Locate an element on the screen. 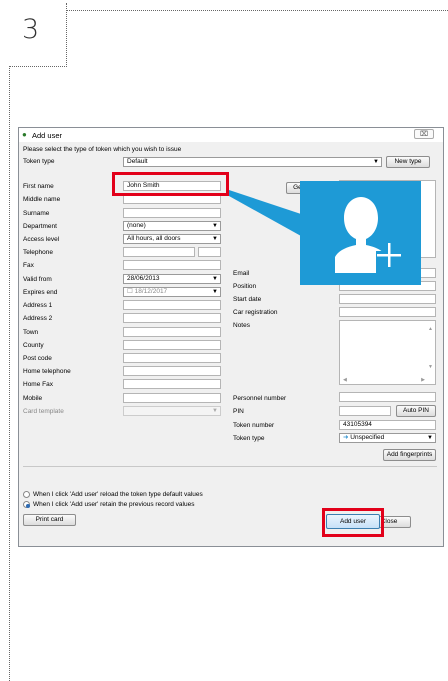 The width and height of the screenshot is (448, 681). window-title: Add user is located at coordinates (47, 135).